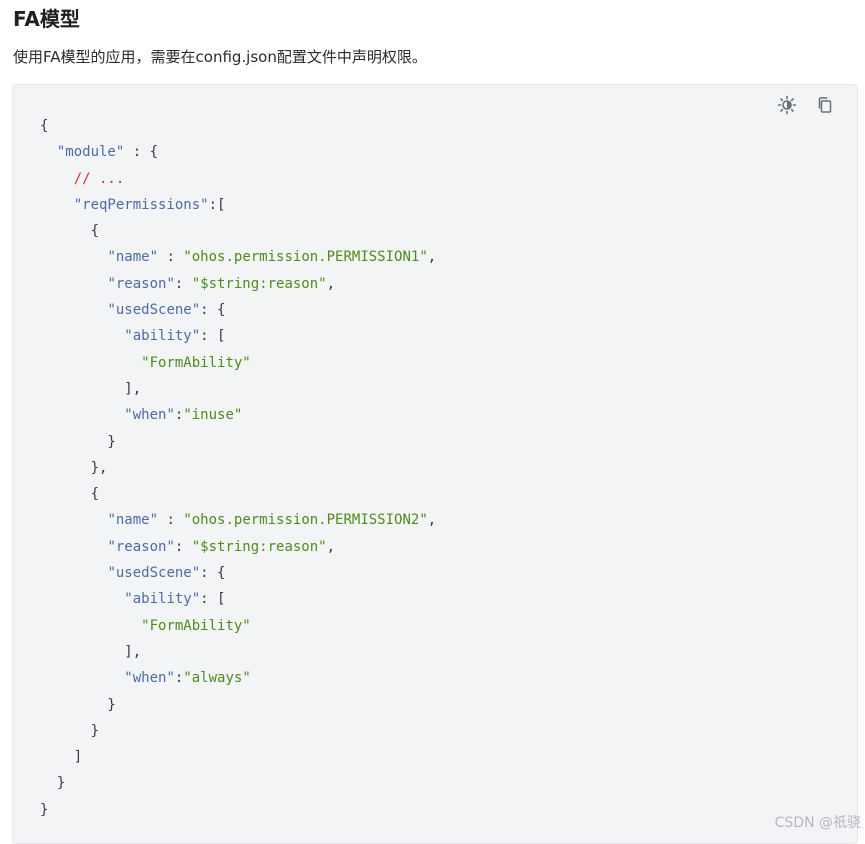 The image size is (865, 844). I want to click on code-line: "when":"inuse", so click(238, 415).